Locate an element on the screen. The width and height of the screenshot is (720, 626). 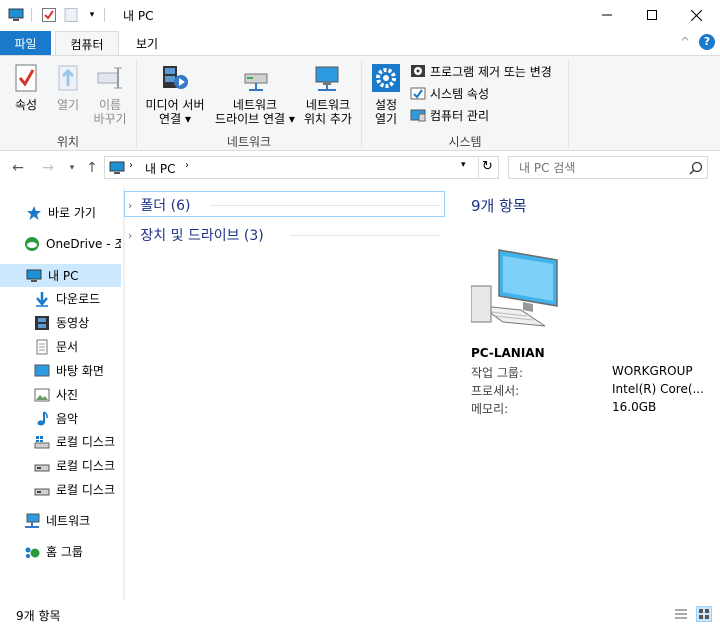
pc-name: PC-LANIAN is located at coordinates (508, 353).